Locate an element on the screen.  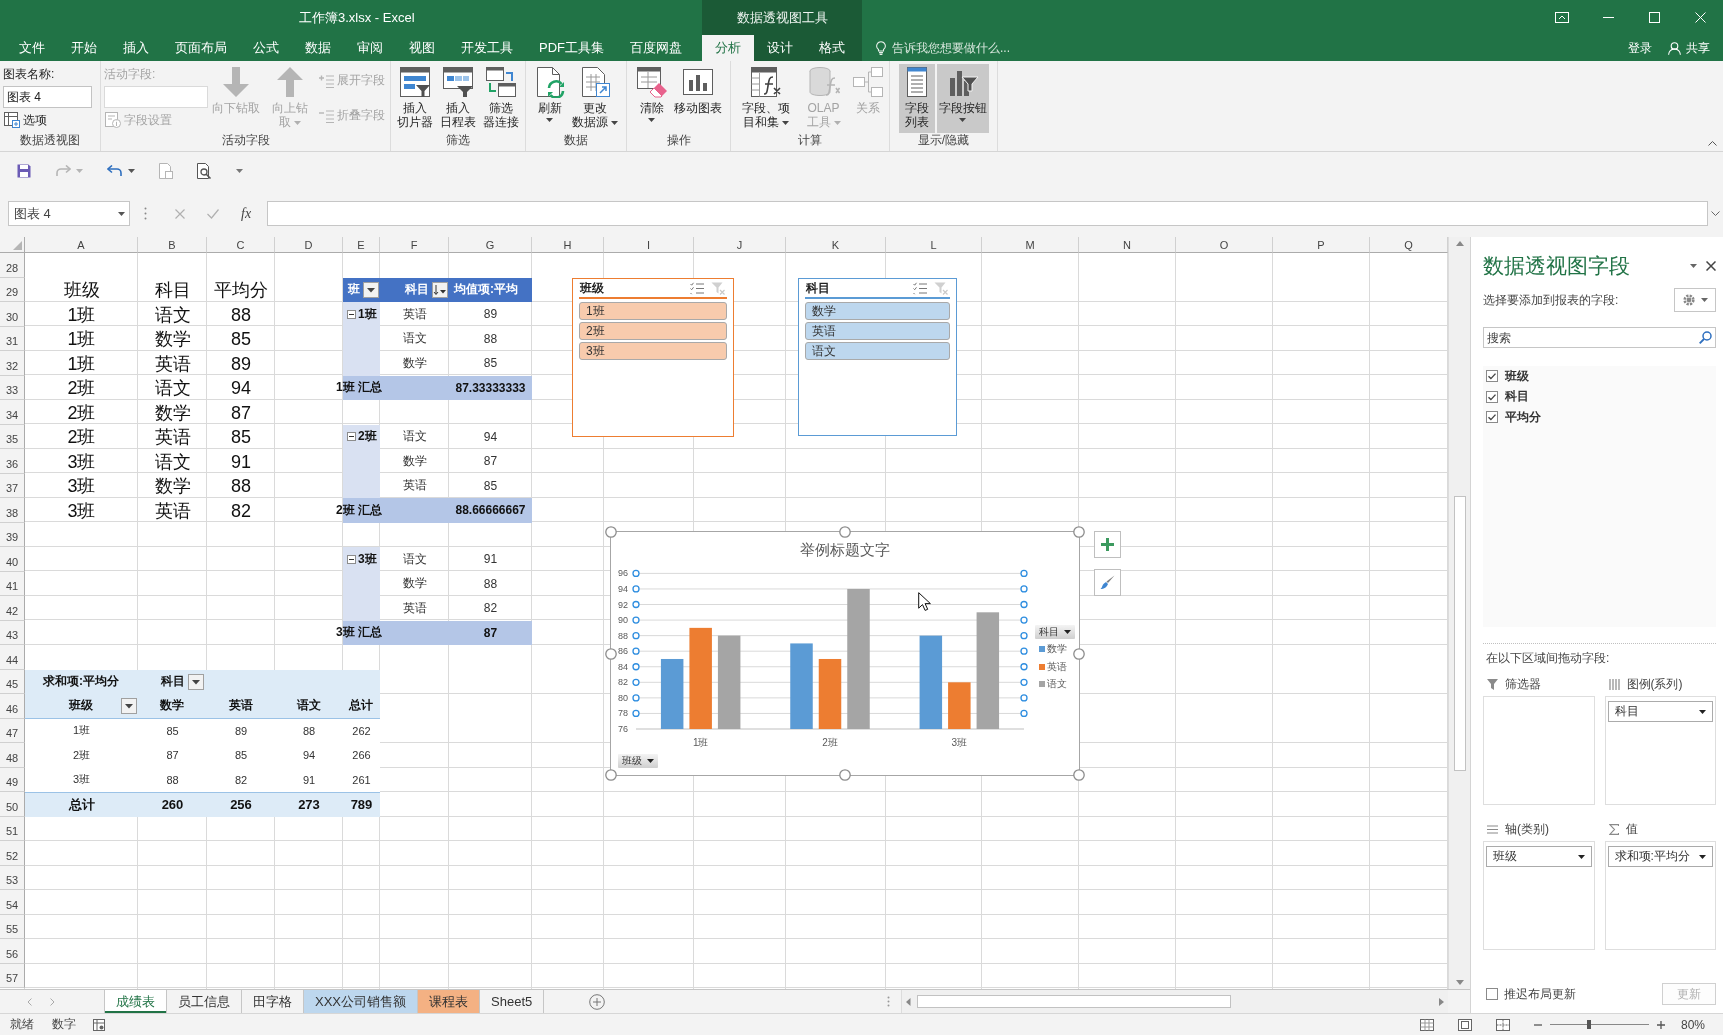
tools-button is located at coordinates (1695, 300).